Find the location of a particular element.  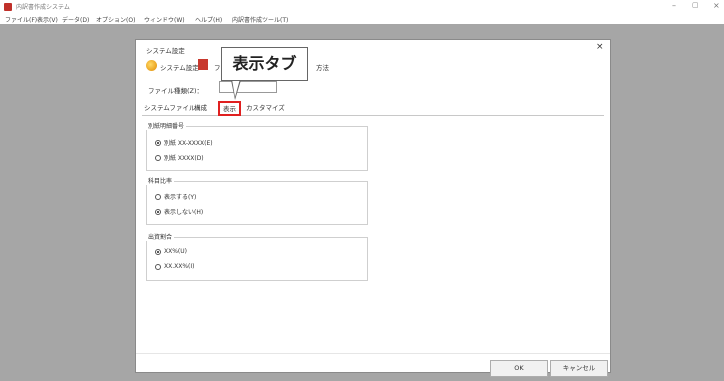

dialog-close-button: × is located at coordinates (600, 47).